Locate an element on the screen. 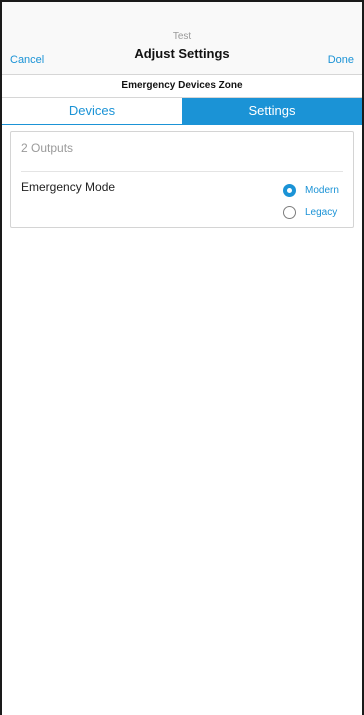  navigation-bar: Test Adjust Settings Cancel Done is located at coordinates (182, 38).